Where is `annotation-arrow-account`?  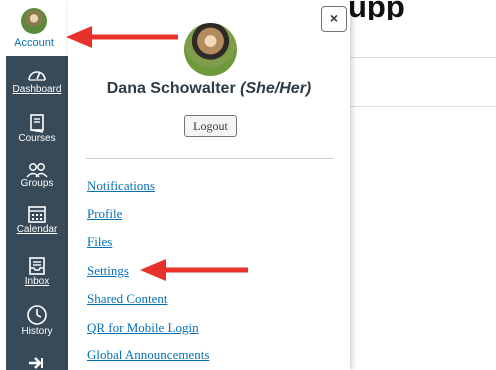 annotation-arrow-account is located at coordinates (122, 37).